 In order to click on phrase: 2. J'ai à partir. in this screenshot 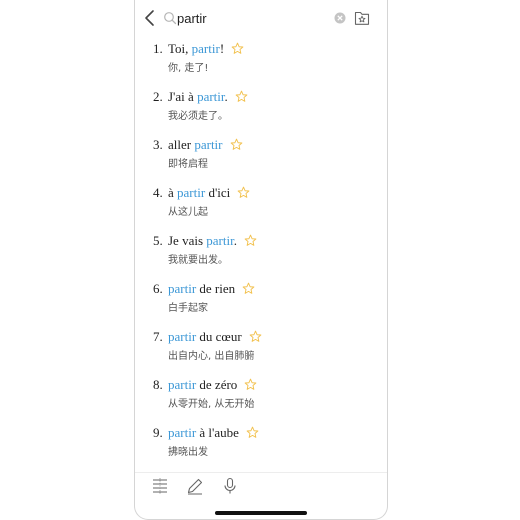, I will do `click(200, 98)`.